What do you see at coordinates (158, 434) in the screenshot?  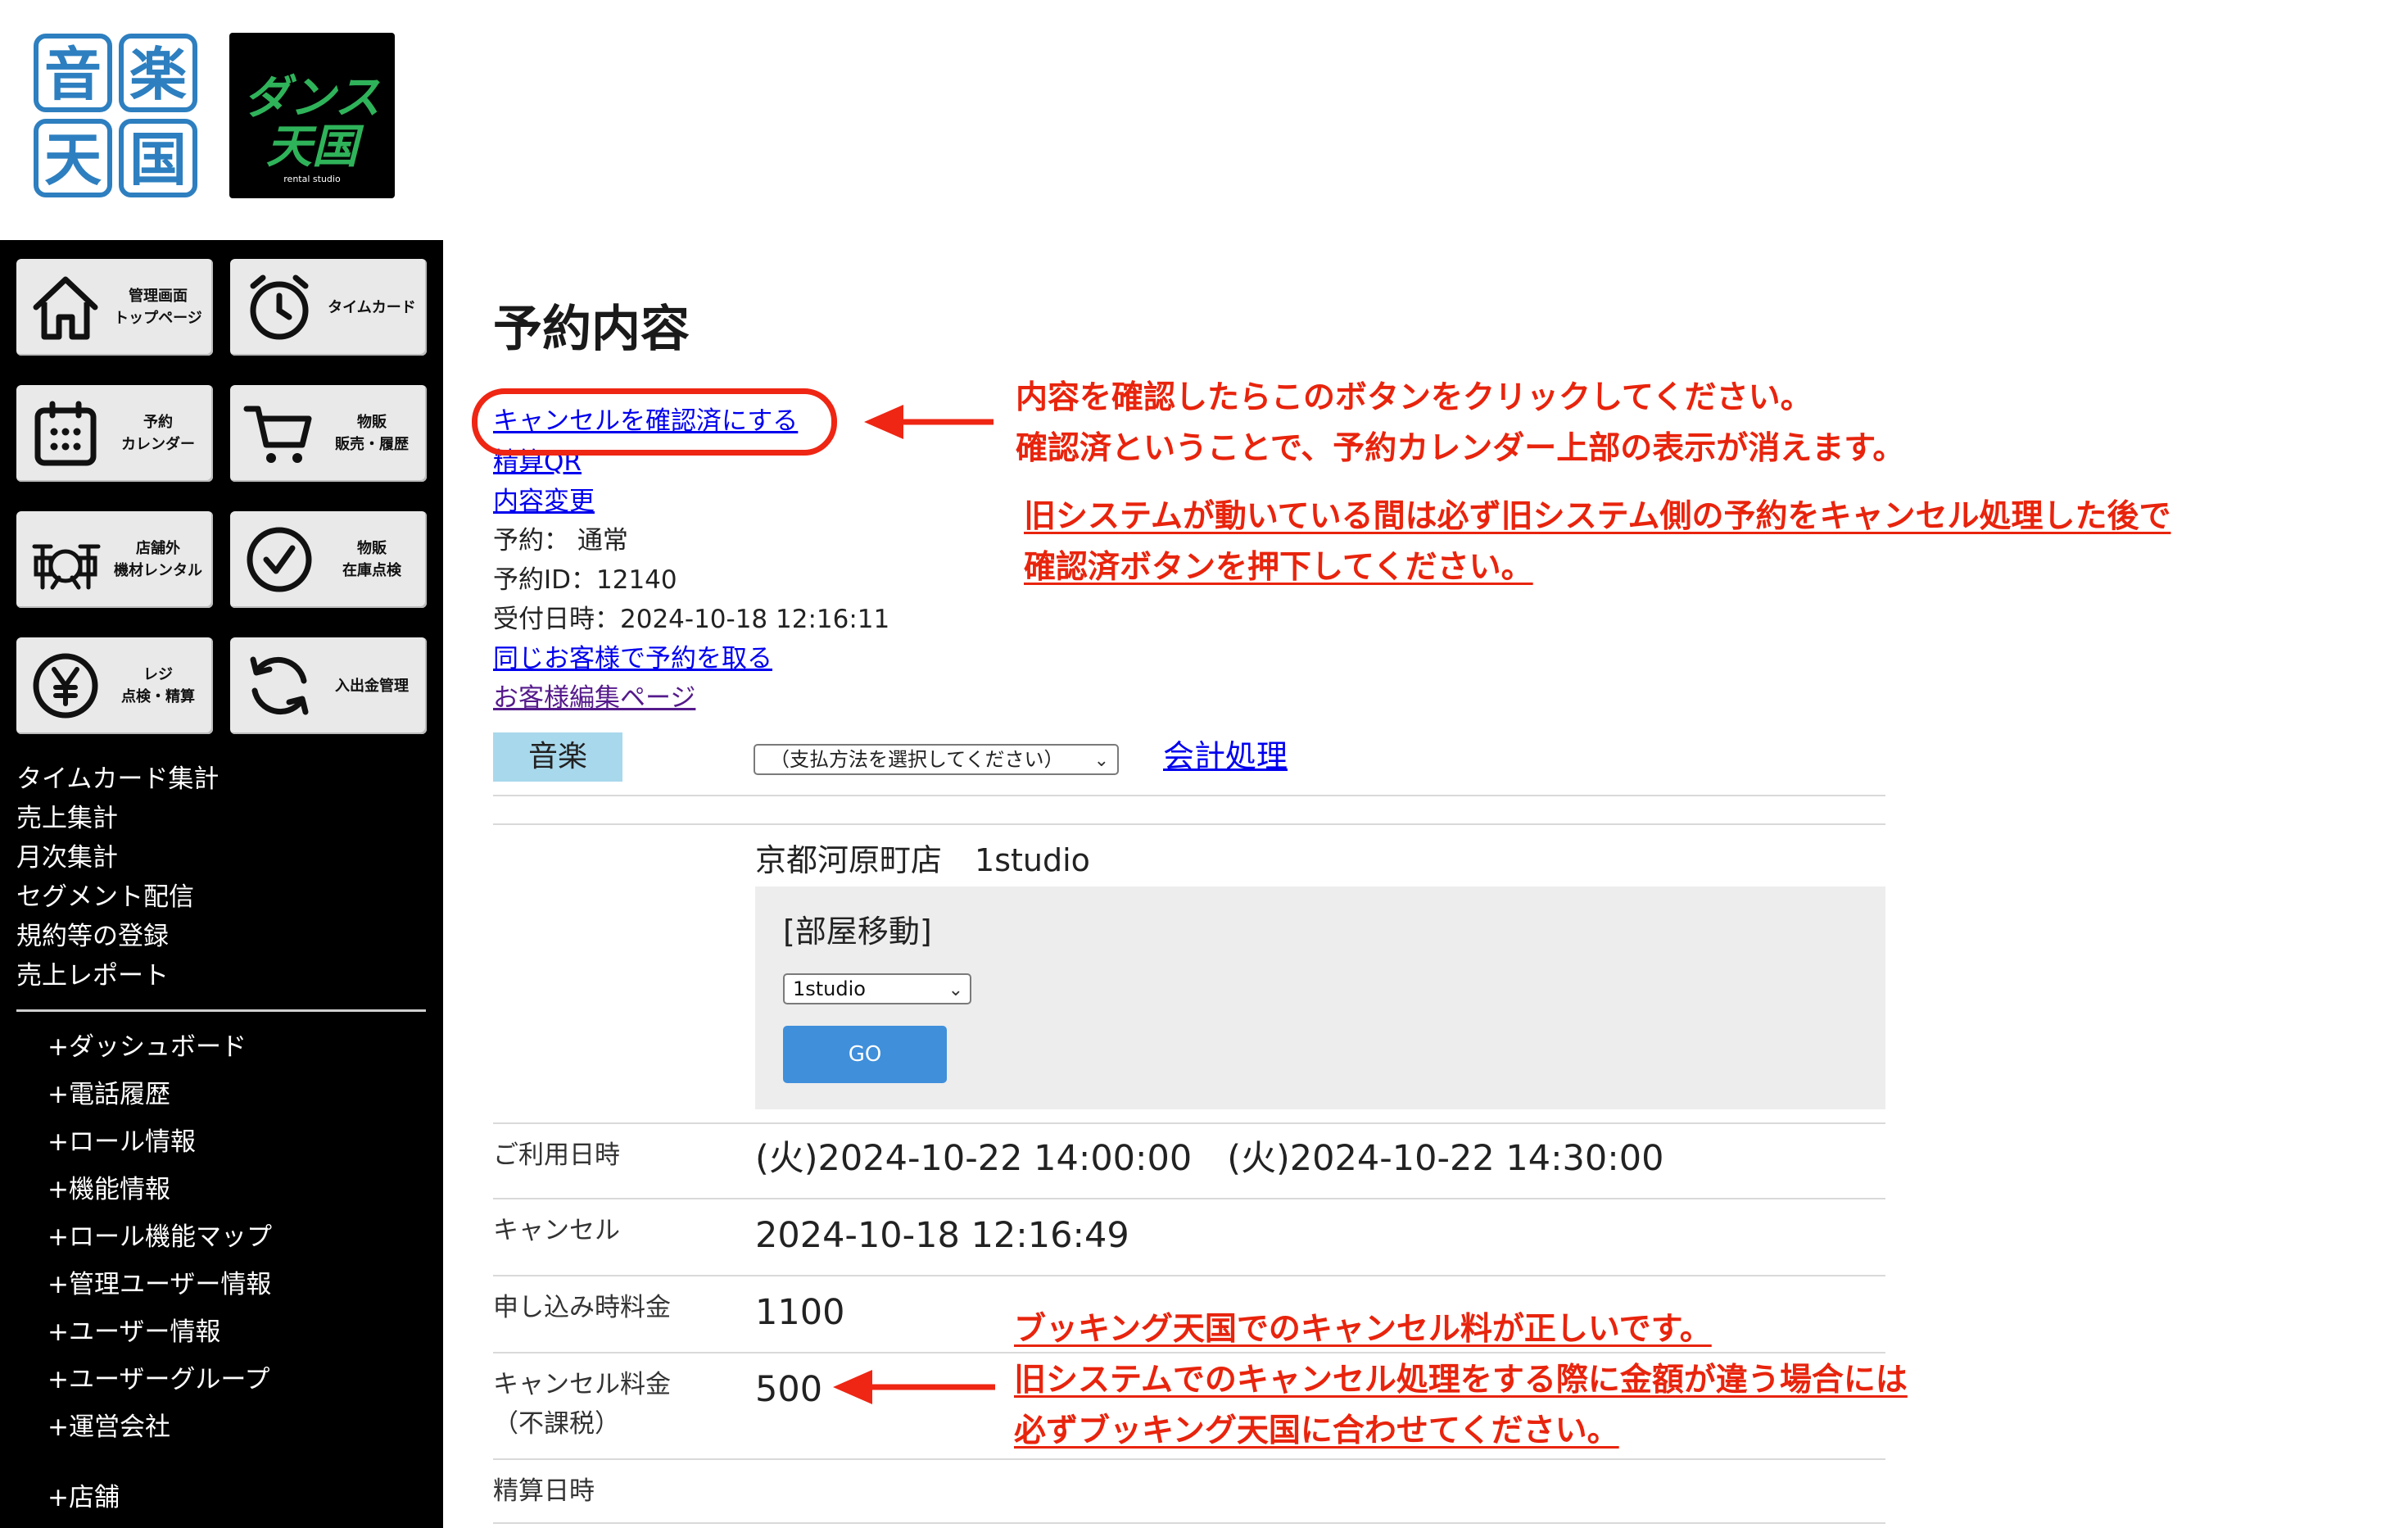 I see `tile-label: 予約 カレンダー` at bounding box center [158, 434].